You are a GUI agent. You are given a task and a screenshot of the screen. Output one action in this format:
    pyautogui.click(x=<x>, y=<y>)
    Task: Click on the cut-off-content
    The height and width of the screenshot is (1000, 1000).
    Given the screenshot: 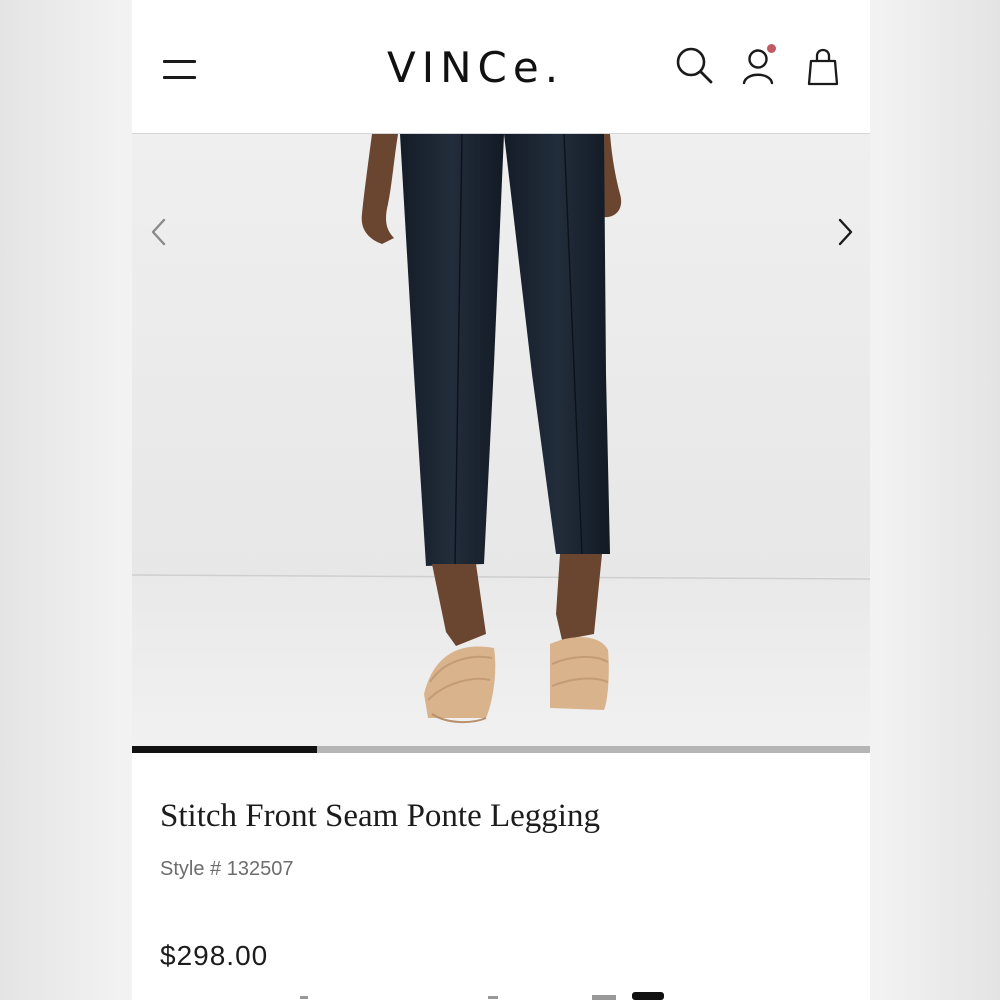 What is the action you would take?
    pyautogui.click(x=482, y=996)
    